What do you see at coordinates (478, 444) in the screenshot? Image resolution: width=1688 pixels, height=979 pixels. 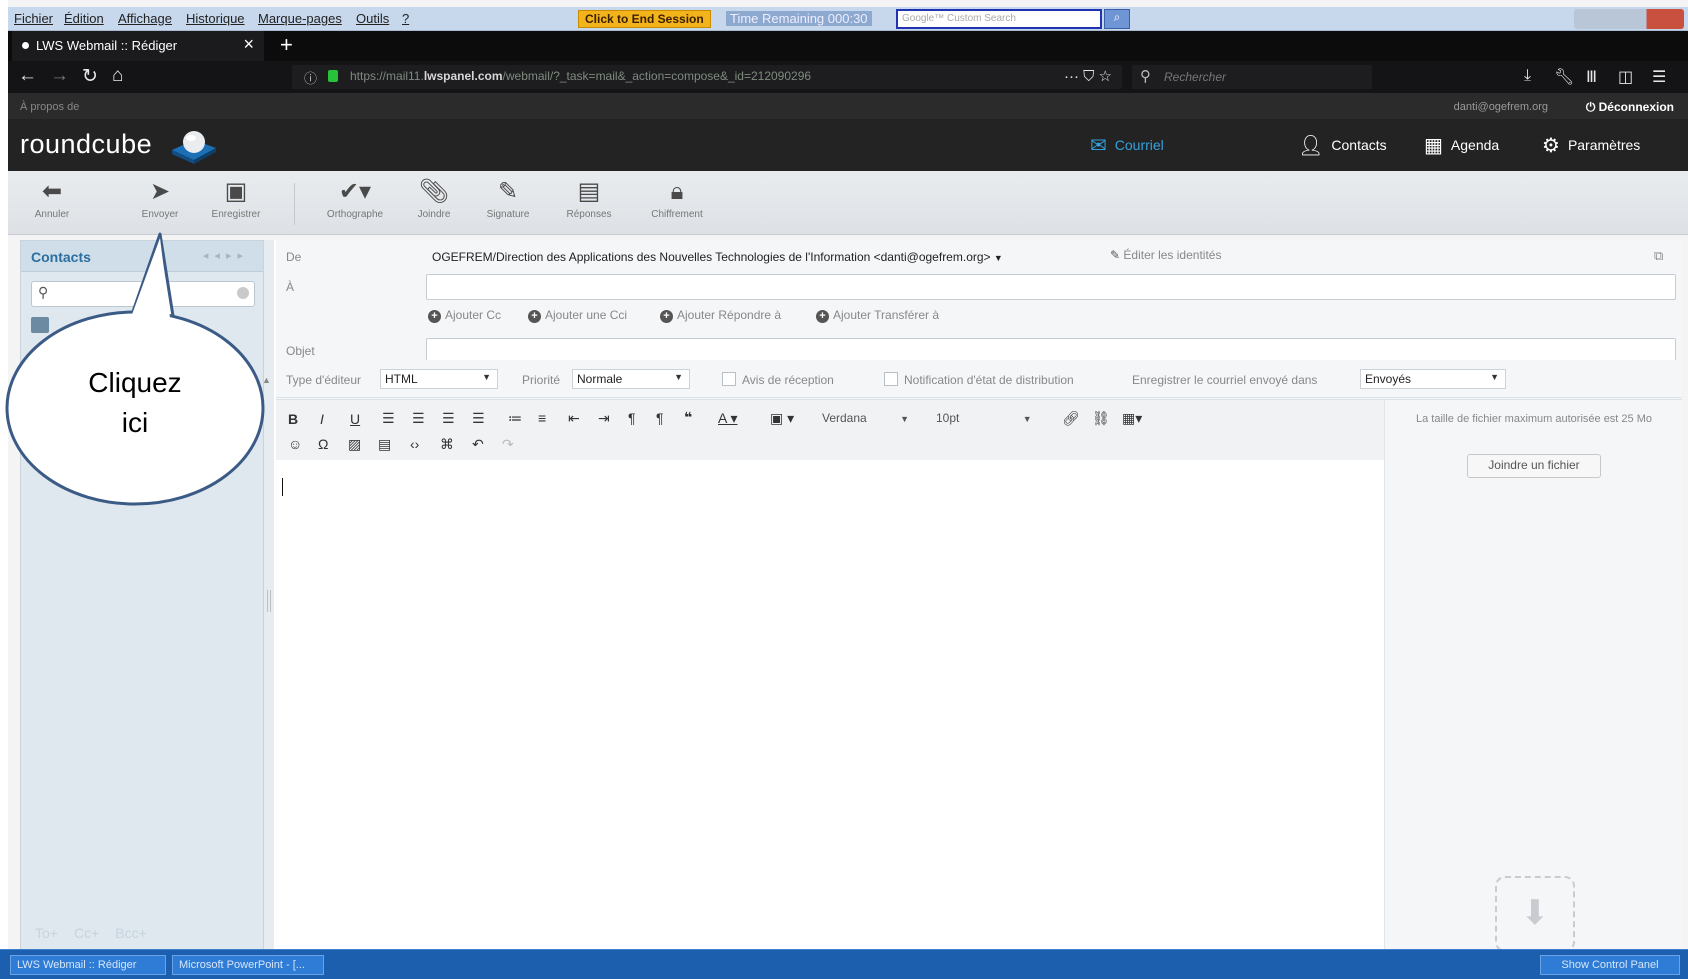 I see `undo-icon: ↶` at bounding box center [478, 444].